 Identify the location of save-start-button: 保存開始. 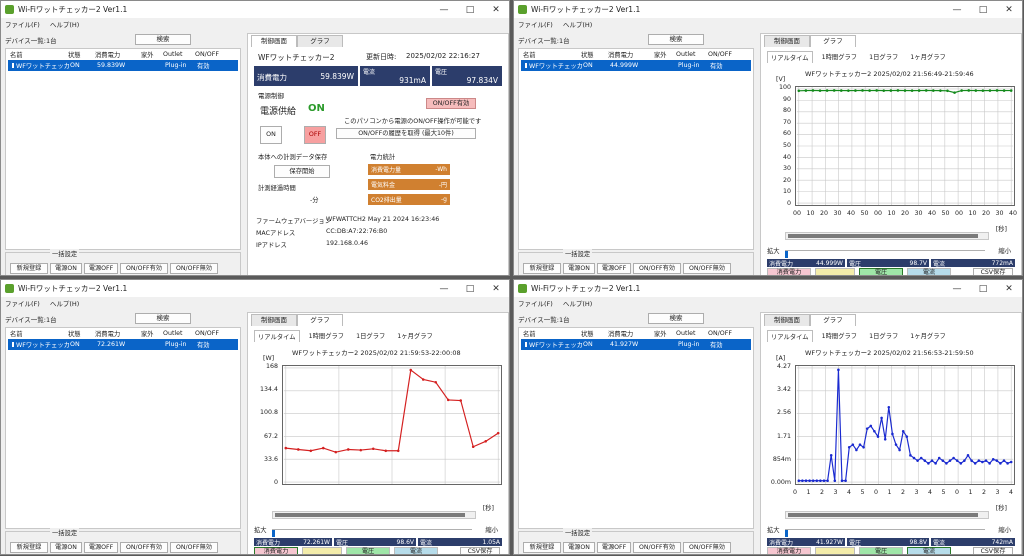
(302, 171).